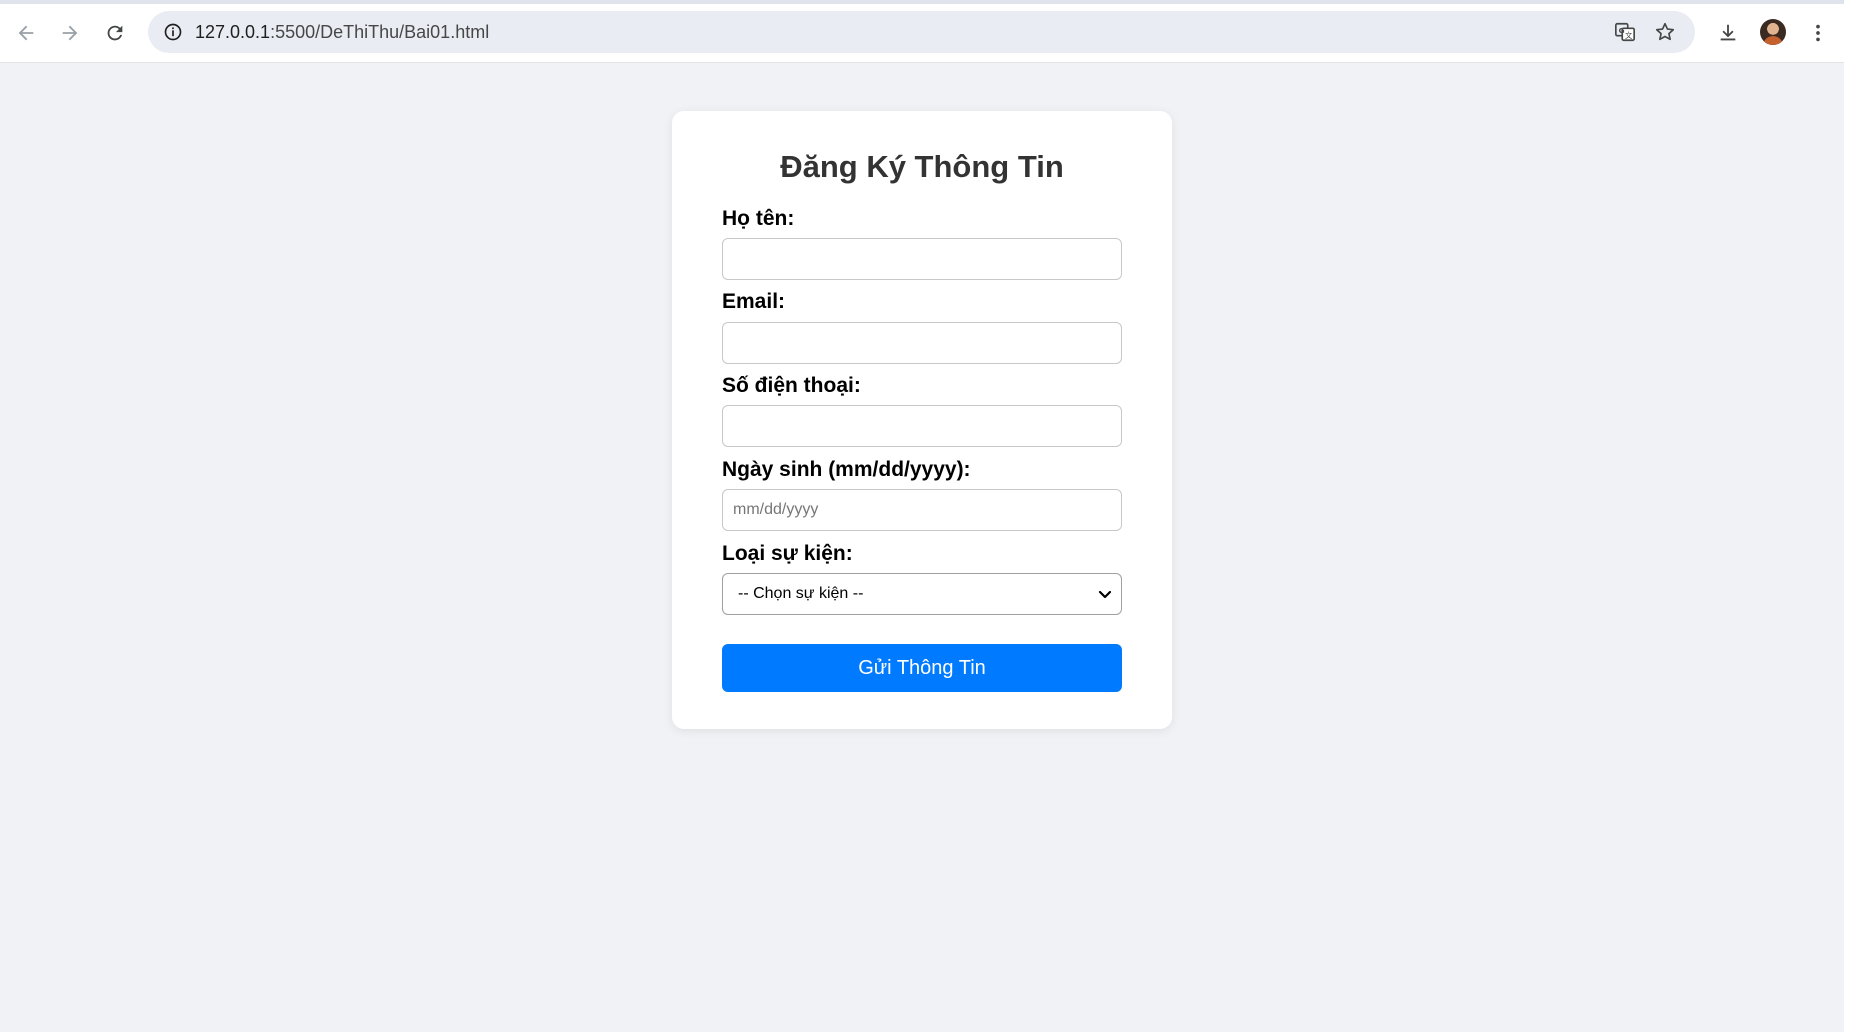 Image resolution: width=1849 pixels, height=1032 pixels. I want to click on profile-avatar, so click(1773, 32).